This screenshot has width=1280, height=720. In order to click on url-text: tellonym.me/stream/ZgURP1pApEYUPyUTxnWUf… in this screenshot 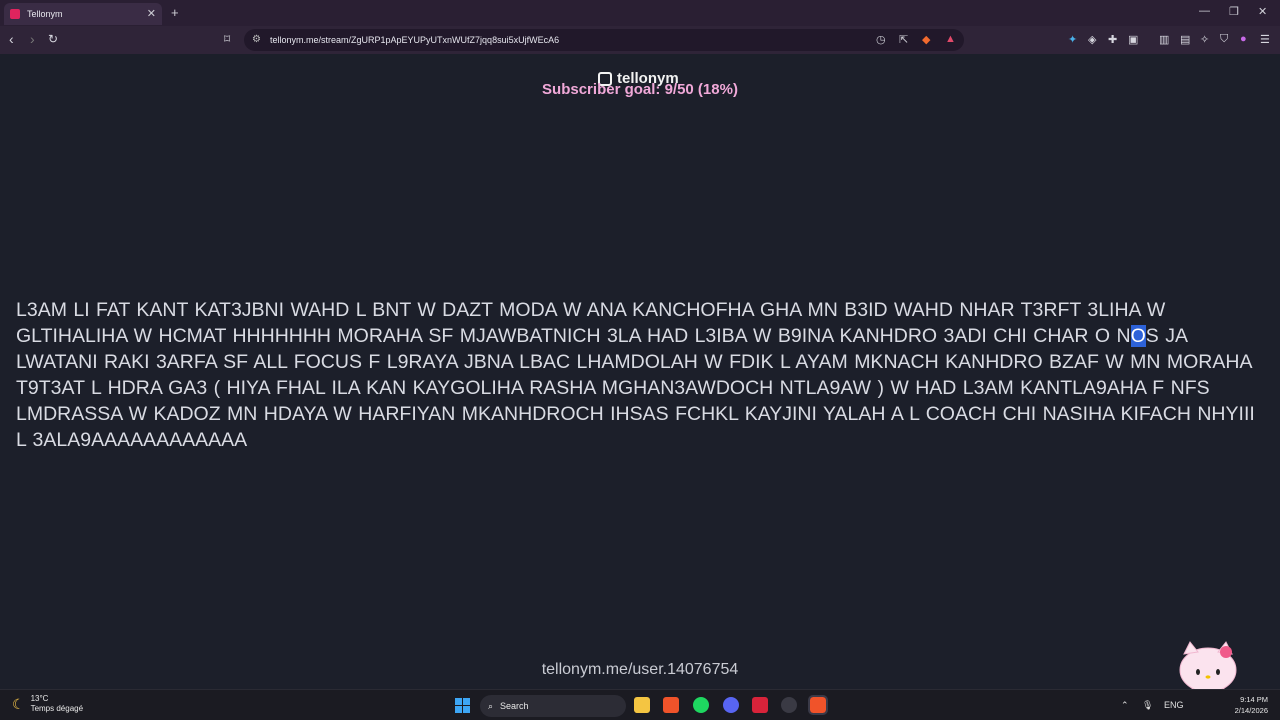, I will do `click(415, 40)`.